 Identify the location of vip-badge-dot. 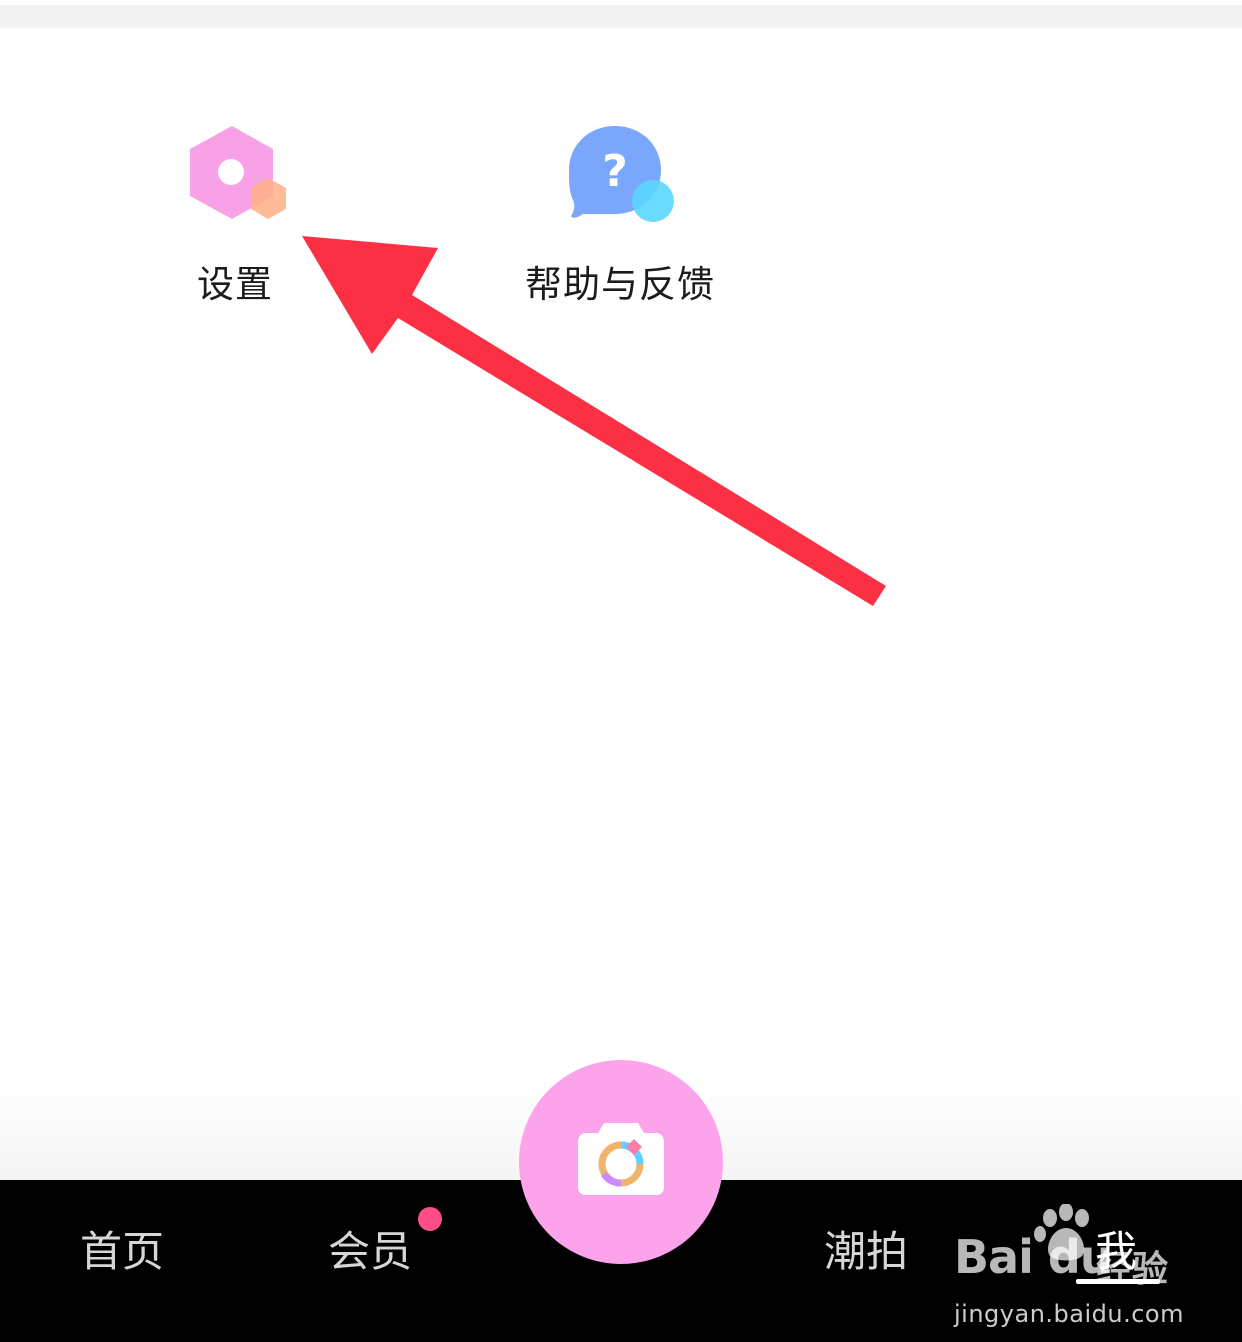
(430, 1219).